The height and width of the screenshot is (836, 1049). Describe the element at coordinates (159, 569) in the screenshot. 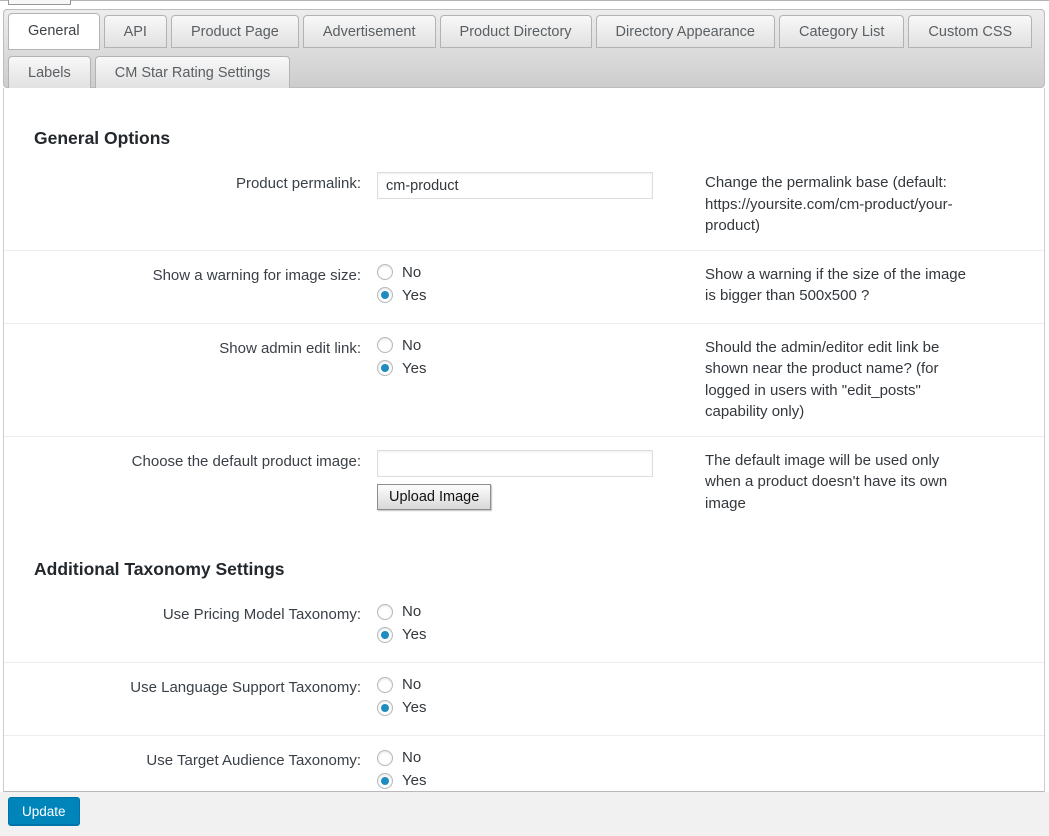

I see `section-heading-additional-taxonomy: Additional Taxonomy Settings` at that location.